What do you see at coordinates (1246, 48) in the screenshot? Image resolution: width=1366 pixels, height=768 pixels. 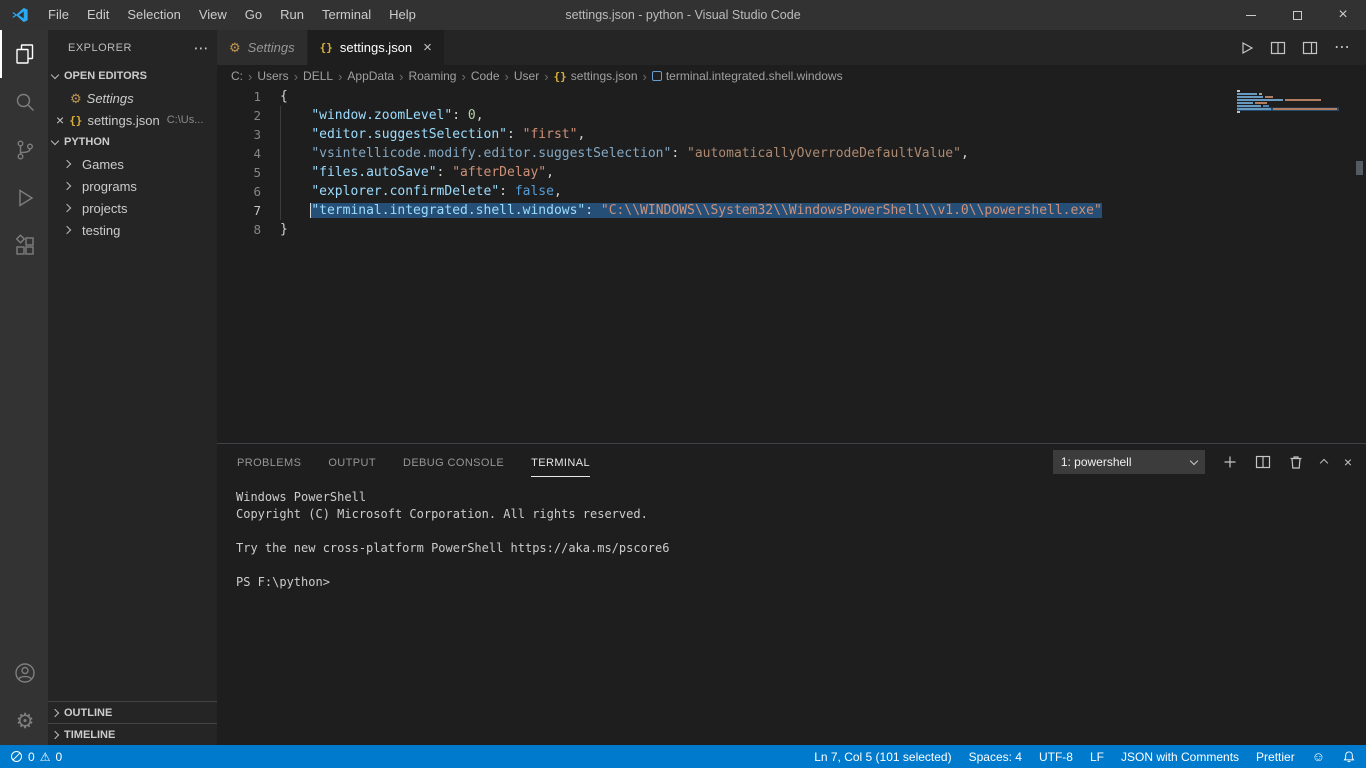 I see `run-icon` at bounding box center [1246, 48].